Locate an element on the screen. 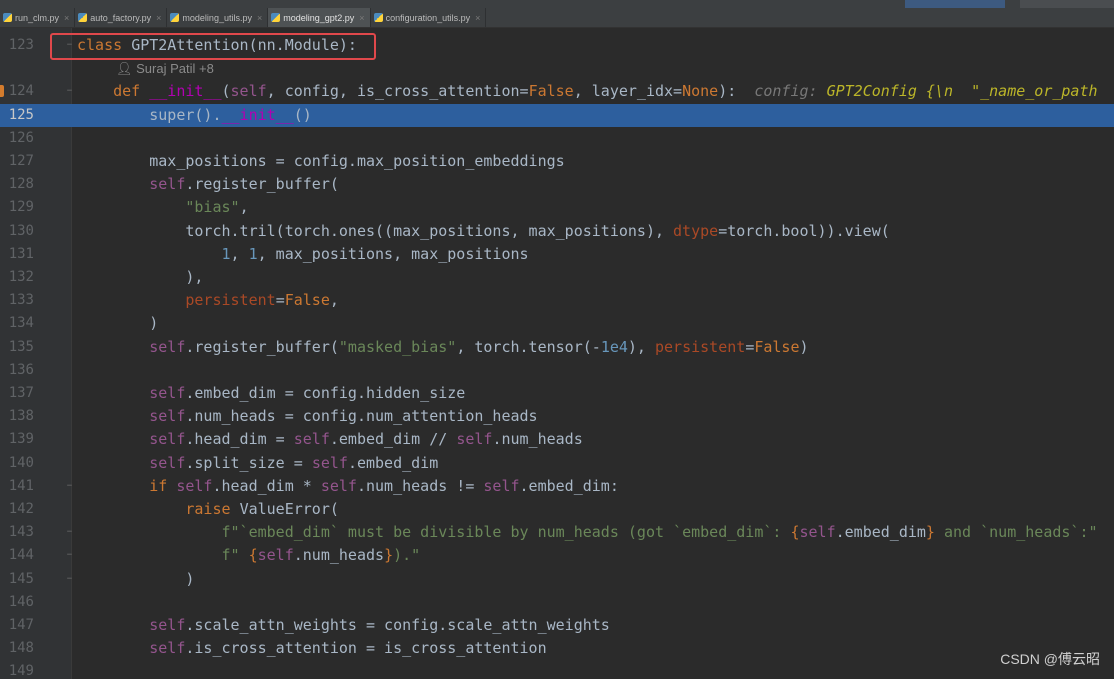 This screenshot has width=1114, height=679. line-number: 139 is located at coordinates (17, 439).